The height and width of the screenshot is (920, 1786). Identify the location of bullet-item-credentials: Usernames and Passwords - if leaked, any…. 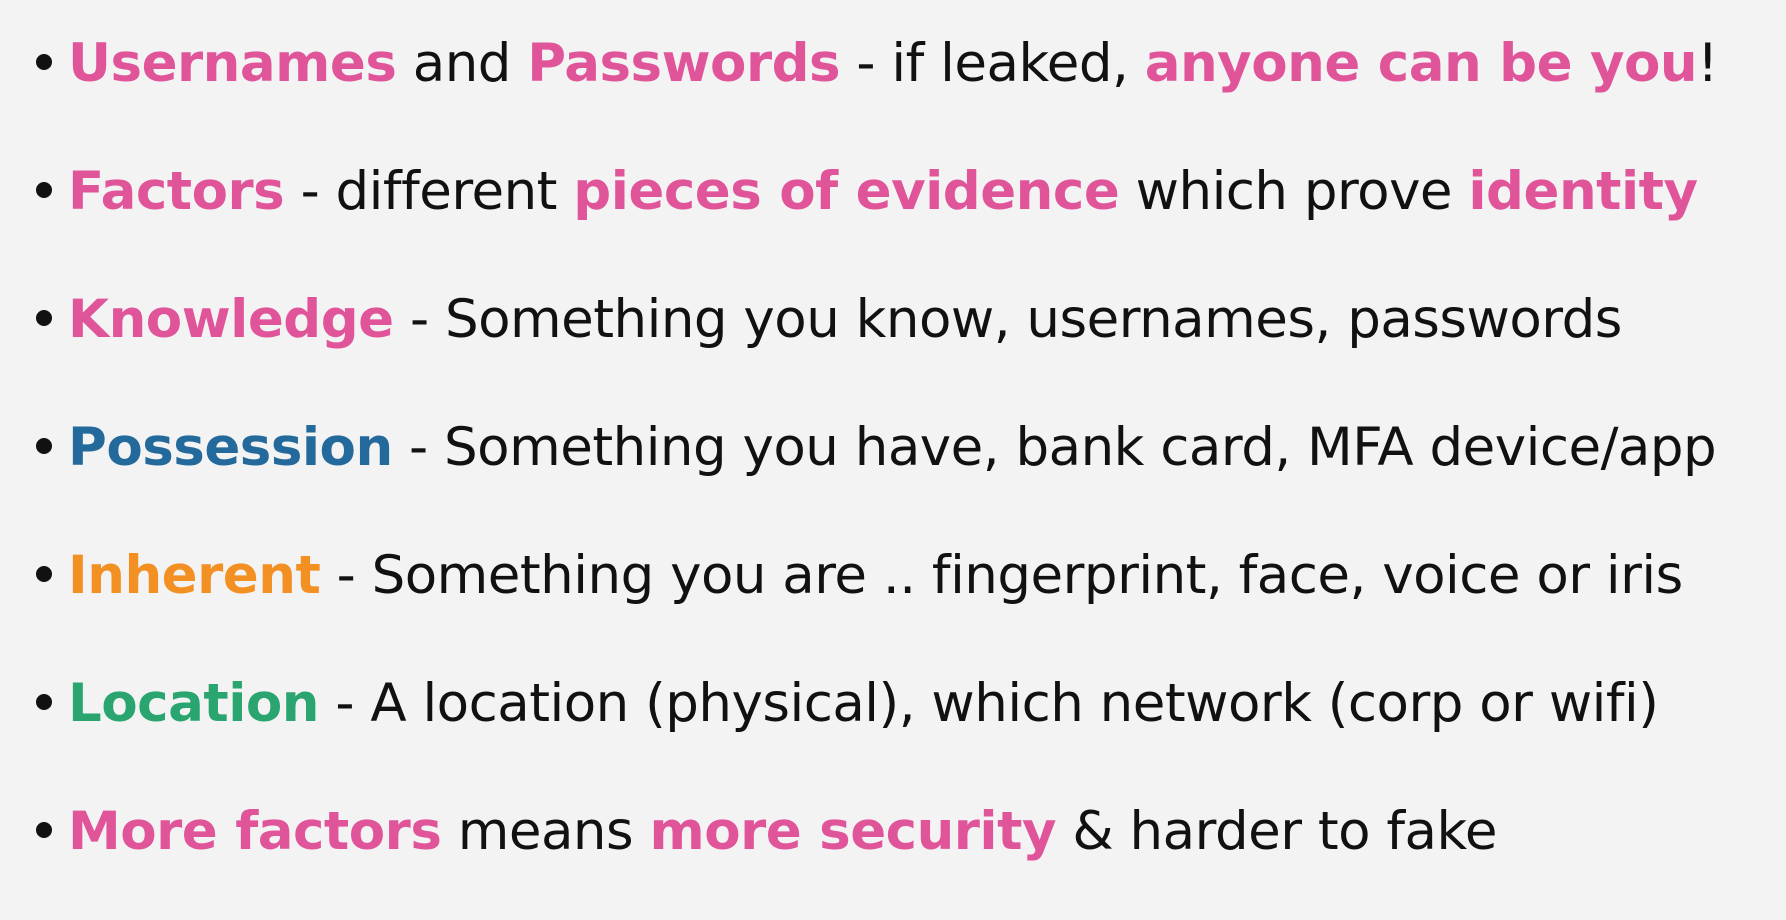
(877, 88).